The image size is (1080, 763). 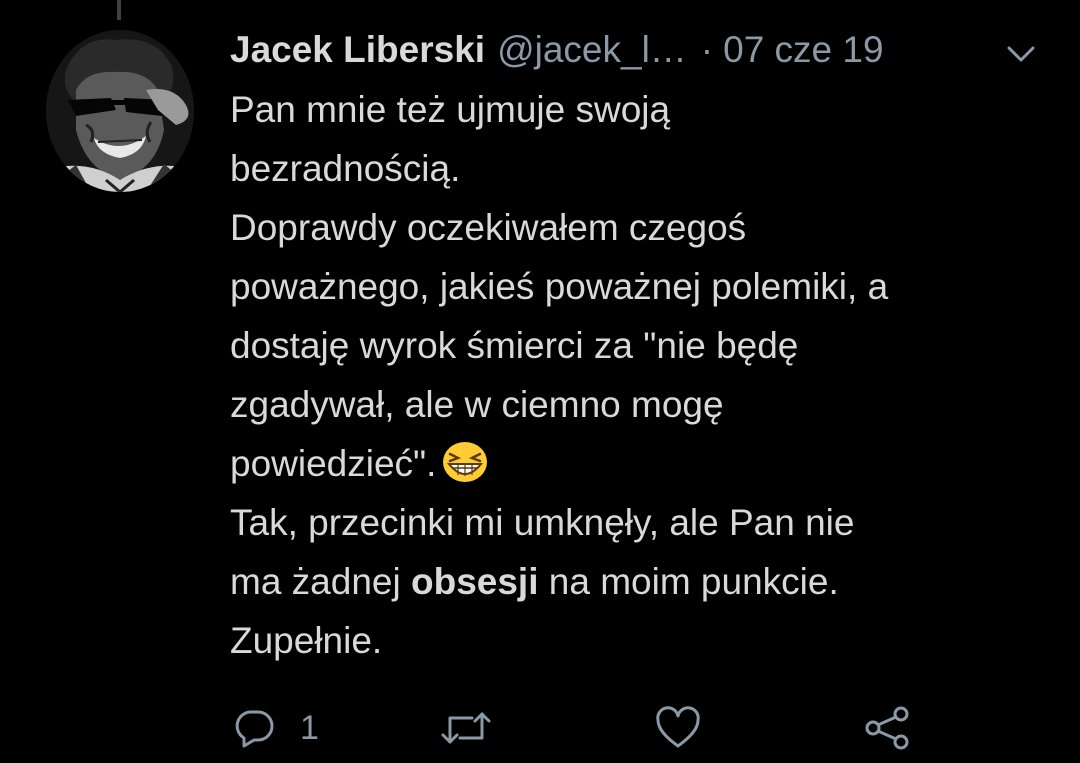 I want to click on avatar-image, so click(x=120, y=111).